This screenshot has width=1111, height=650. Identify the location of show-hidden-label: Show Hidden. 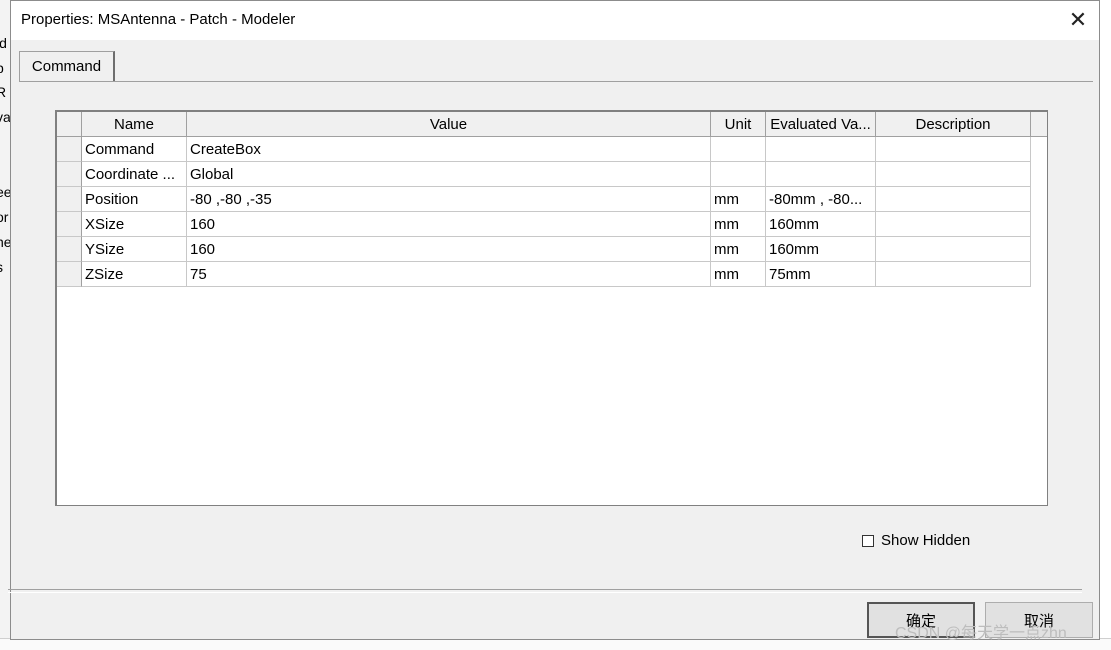
(926, 540).